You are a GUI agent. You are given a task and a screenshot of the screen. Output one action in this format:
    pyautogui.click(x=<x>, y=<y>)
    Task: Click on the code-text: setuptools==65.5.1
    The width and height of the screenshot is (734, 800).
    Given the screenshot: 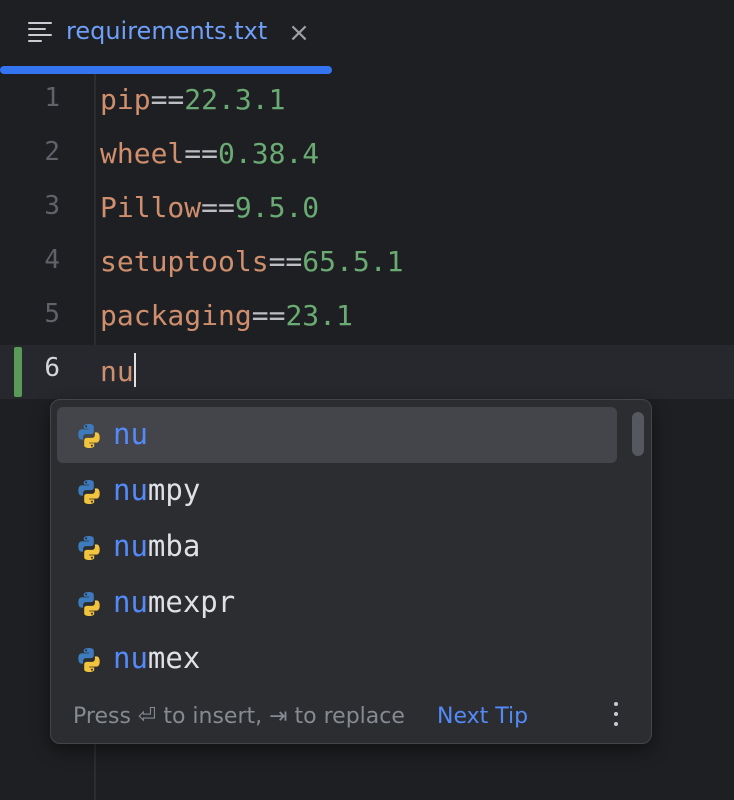 What is the action you would take?
    pyautogui.click(x=251, y=261)
    